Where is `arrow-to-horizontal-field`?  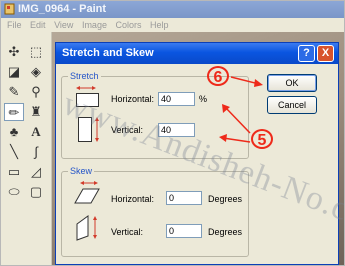 arrow-to-horizontal-field is located at coordinates (237, 120).